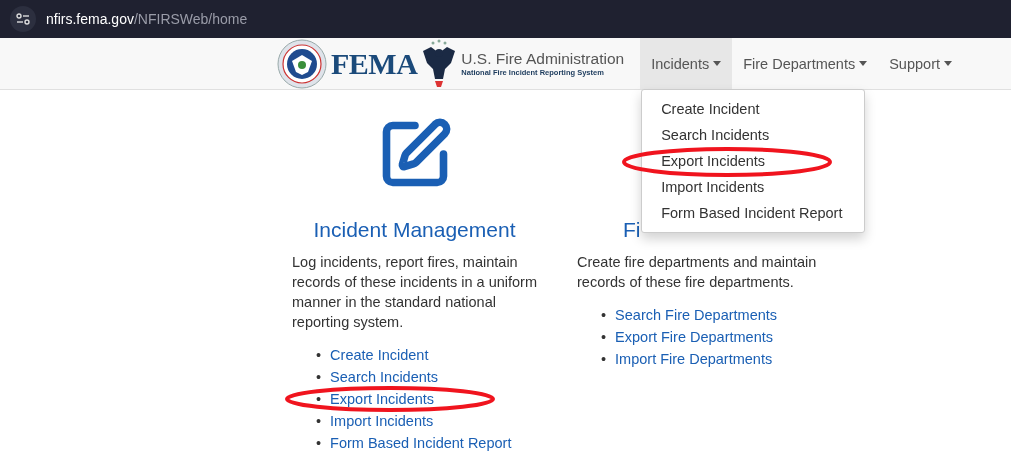 Image resolution: width=1011 pixels, height=456 pixels. What do you see at coordinates (753, 213) in the screenshot?
I see `menu-item: Form Based Incident Report` at bounding box center [753, 213].